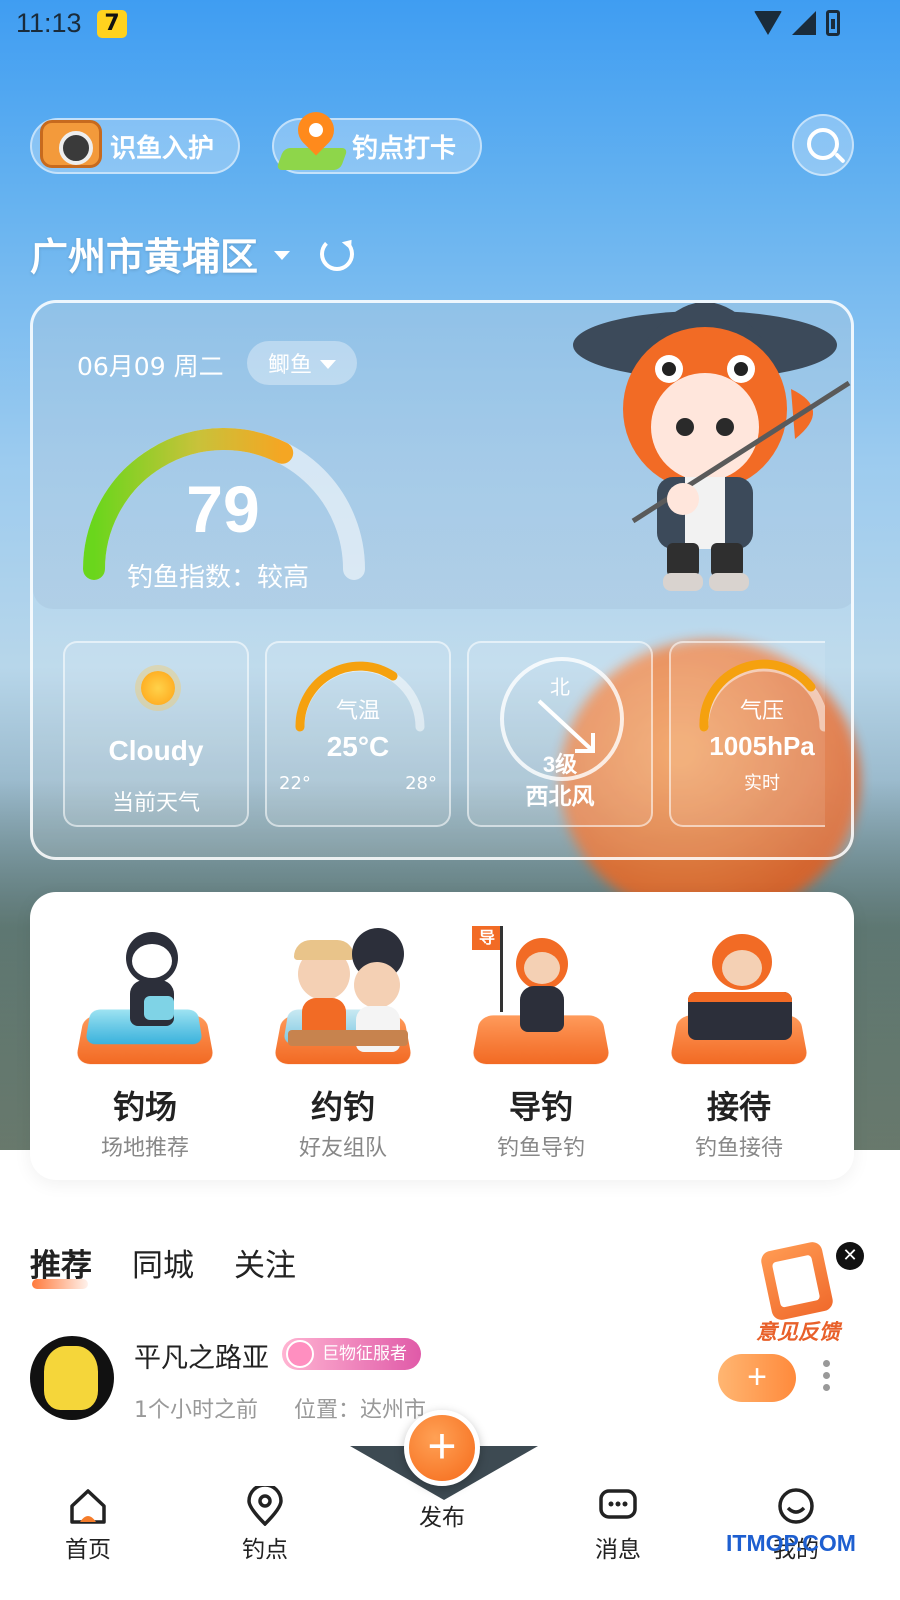  I want to click on feature-subtitle: 场地推荐, so click(144, 1148).